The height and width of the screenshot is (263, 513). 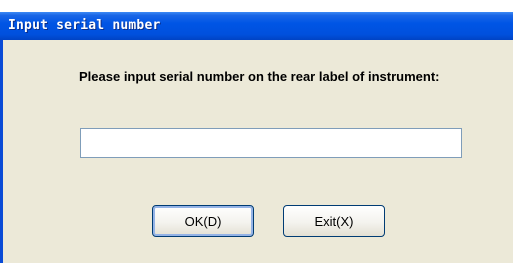 What do you see at coordinates (203, 221) in the screenshot?
I see `ok-button: OK(D)` at bounding box center [203, 221].